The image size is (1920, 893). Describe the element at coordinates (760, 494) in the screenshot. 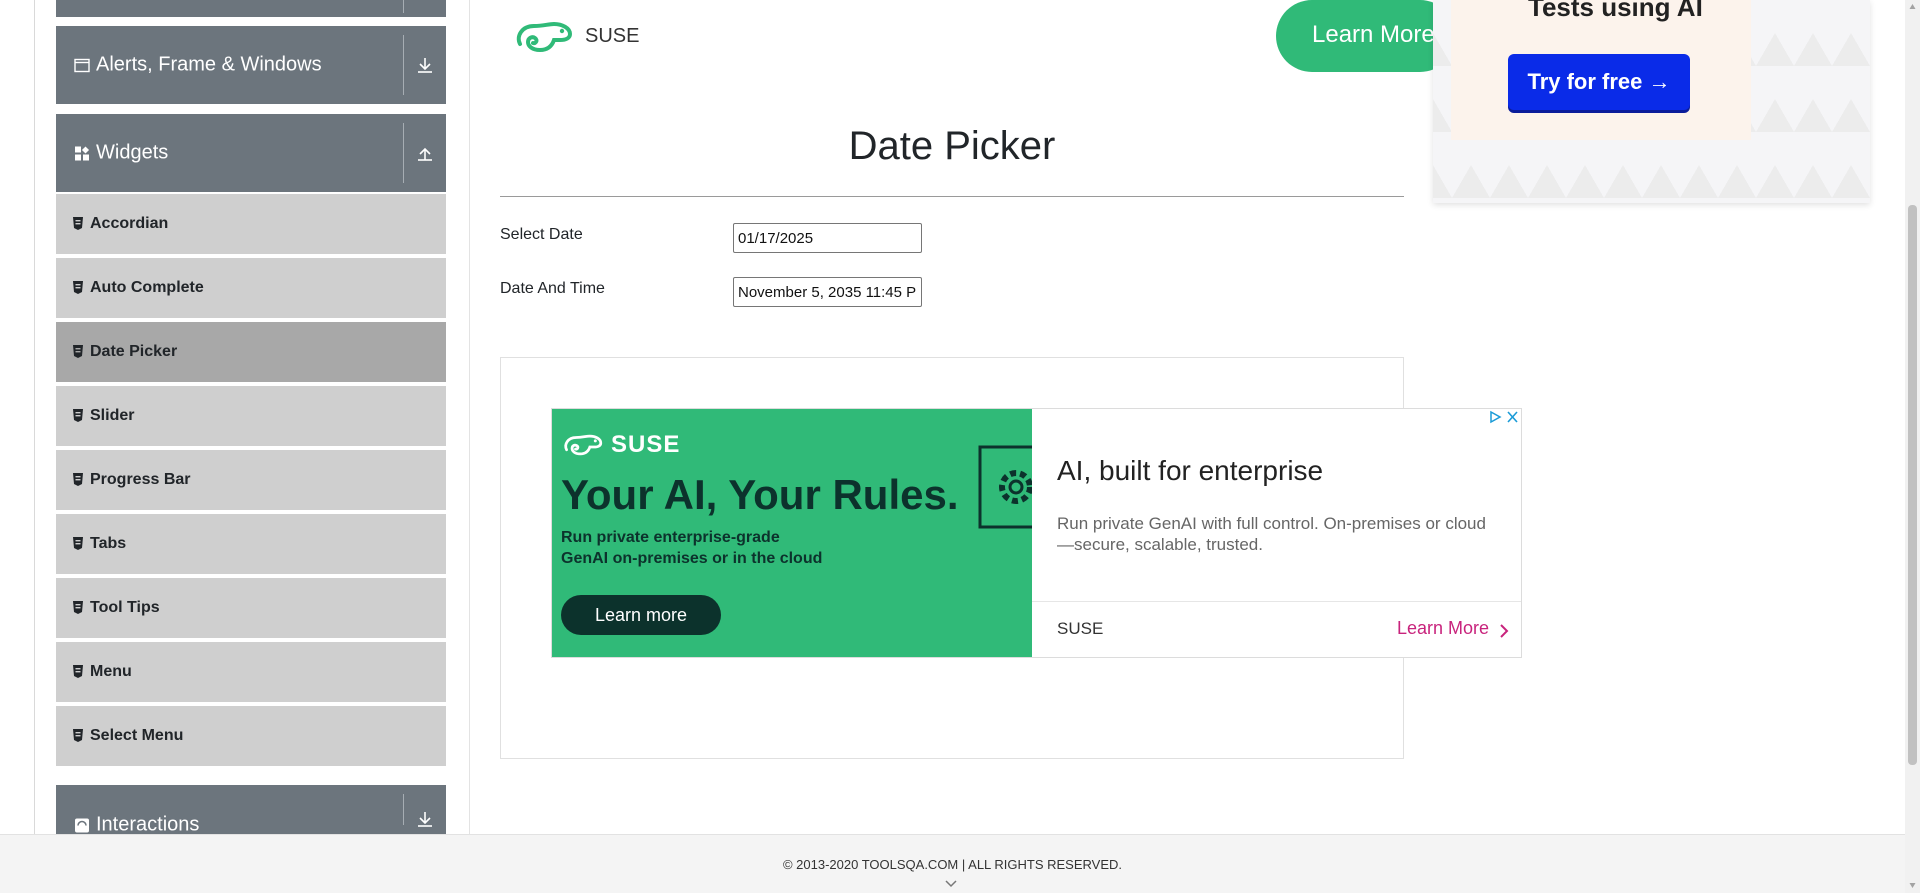

I see `ad-headline: Your AI, Your Rules.` at that location.